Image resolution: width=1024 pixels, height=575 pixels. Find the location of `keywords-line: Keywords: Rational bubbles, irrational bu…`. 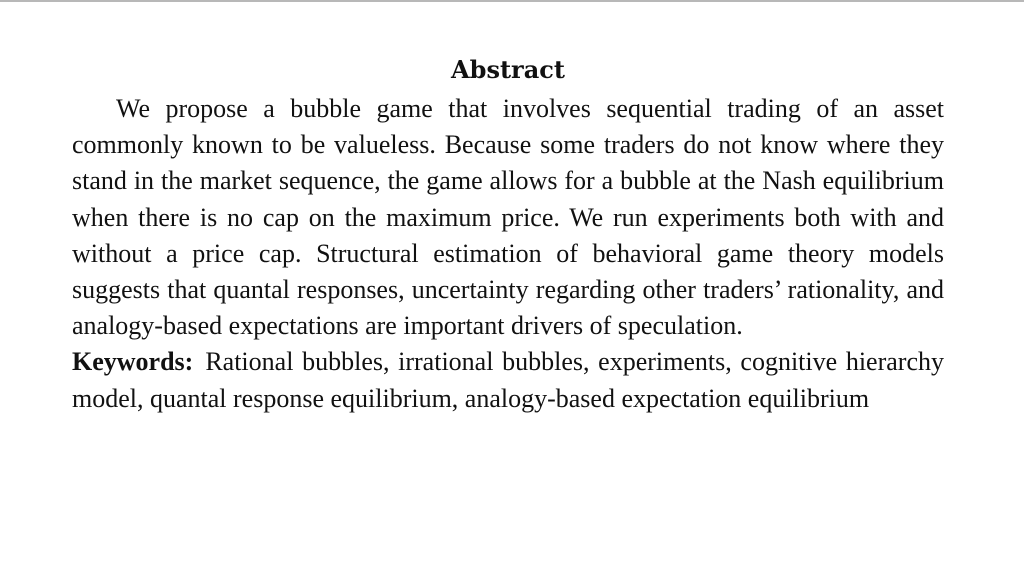

keywords-line: Keywords: Rational bubbles, irrational bu… is located at coordinates (508, 380).